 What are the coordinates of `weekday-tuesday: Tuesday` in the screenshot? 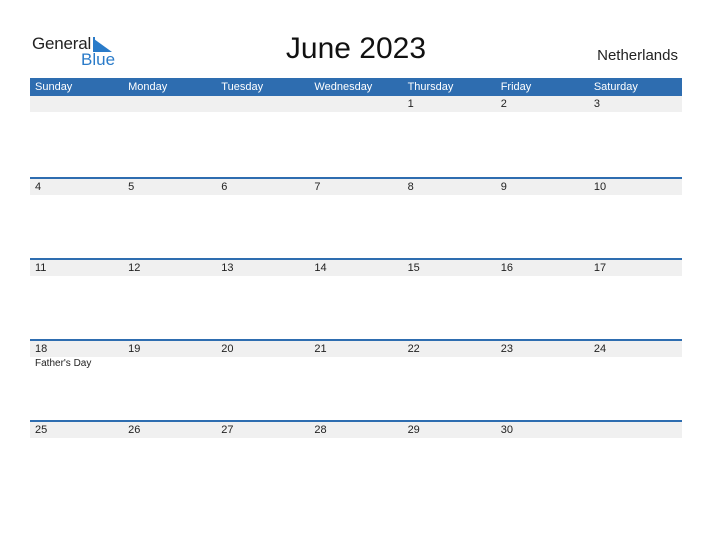 It's located at (242, 87).